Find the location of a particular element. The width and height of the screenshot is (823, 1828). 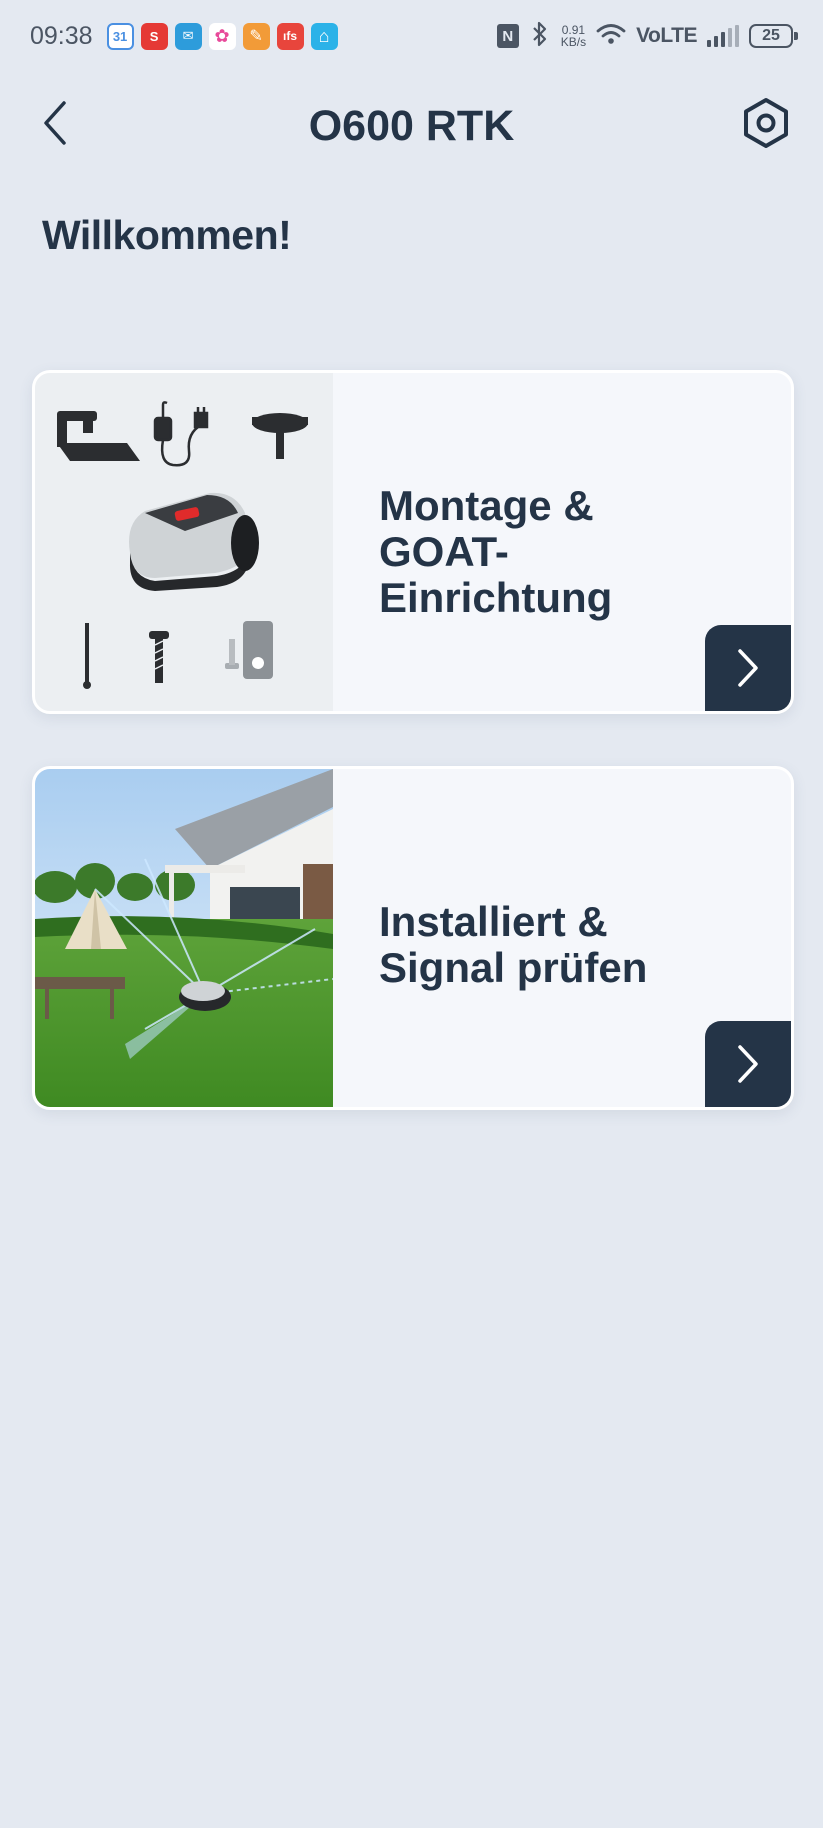

pinwheel-icon: ✿ is located at coordinates (222, 36).